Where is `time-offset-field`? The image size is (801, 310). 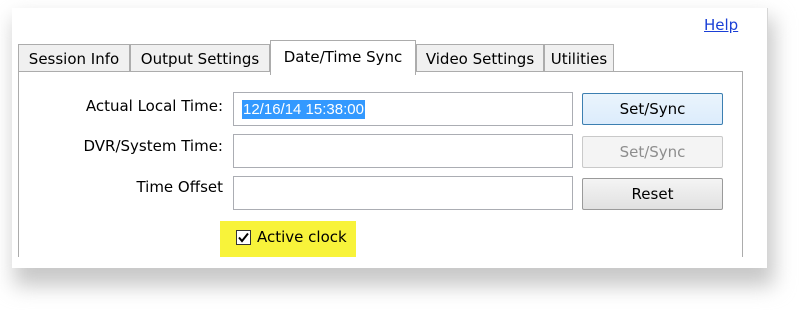
time-offset-field is located at coordinates (403, 193).